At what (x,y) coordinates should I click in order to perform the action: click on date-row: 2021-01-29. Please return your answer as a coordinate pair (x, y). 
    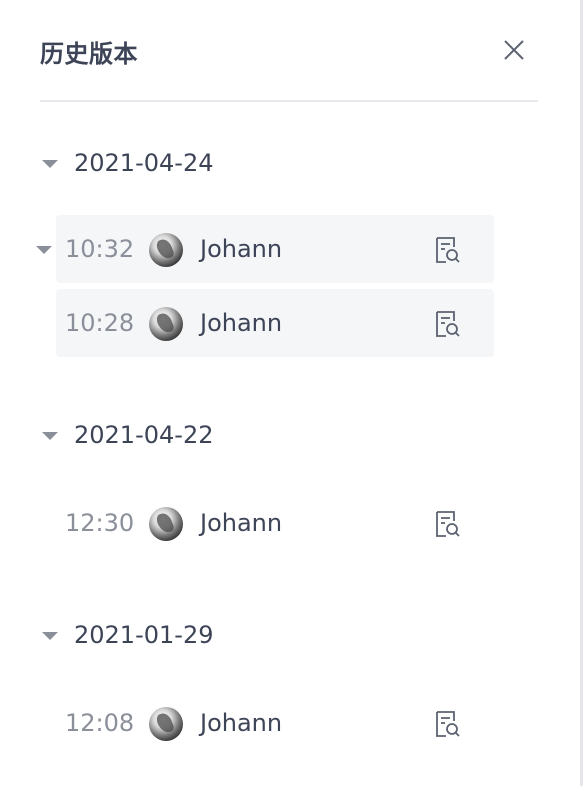
    Looking at the image, I should click on (289, 635).